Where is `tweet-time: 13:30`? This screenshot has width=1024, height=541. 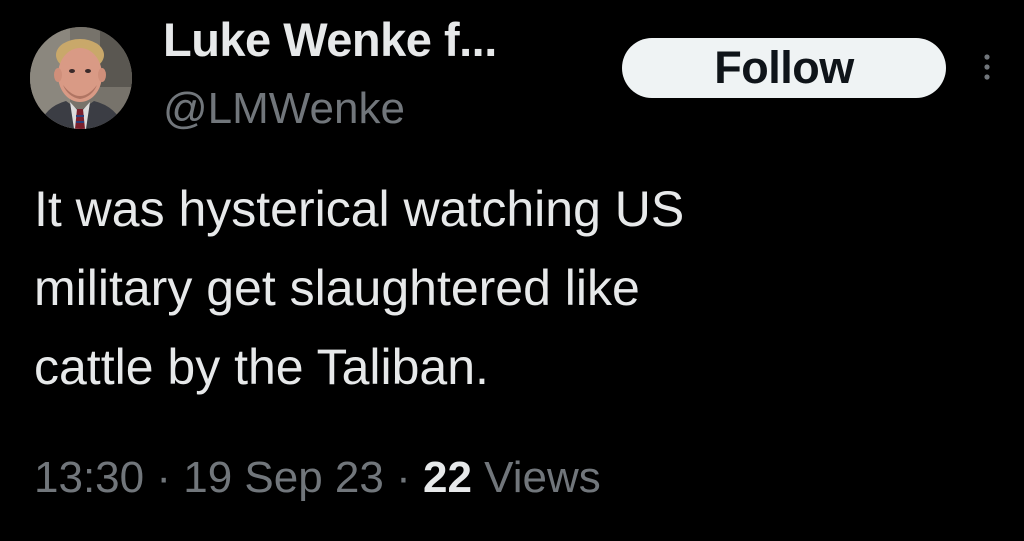
tweet-time: 13:30 is located at coordinates (89, 477).